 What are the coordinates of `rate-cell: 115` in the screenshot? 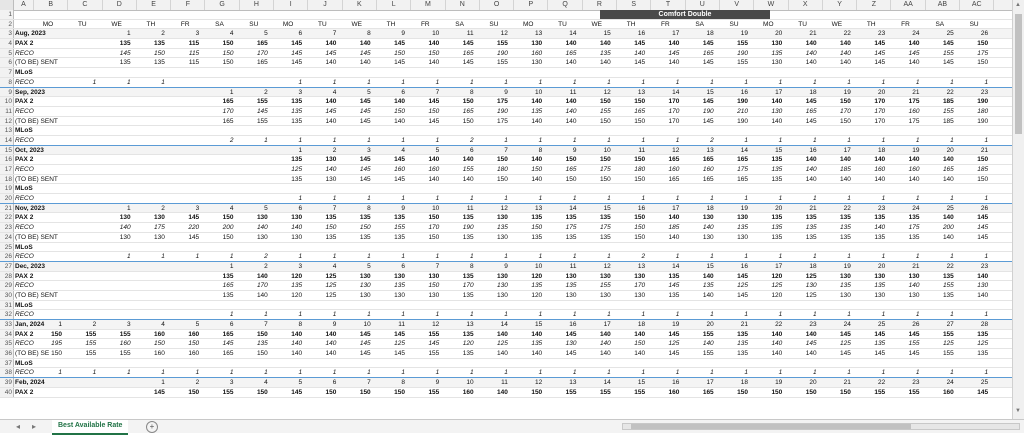 It's located at (186, 62).